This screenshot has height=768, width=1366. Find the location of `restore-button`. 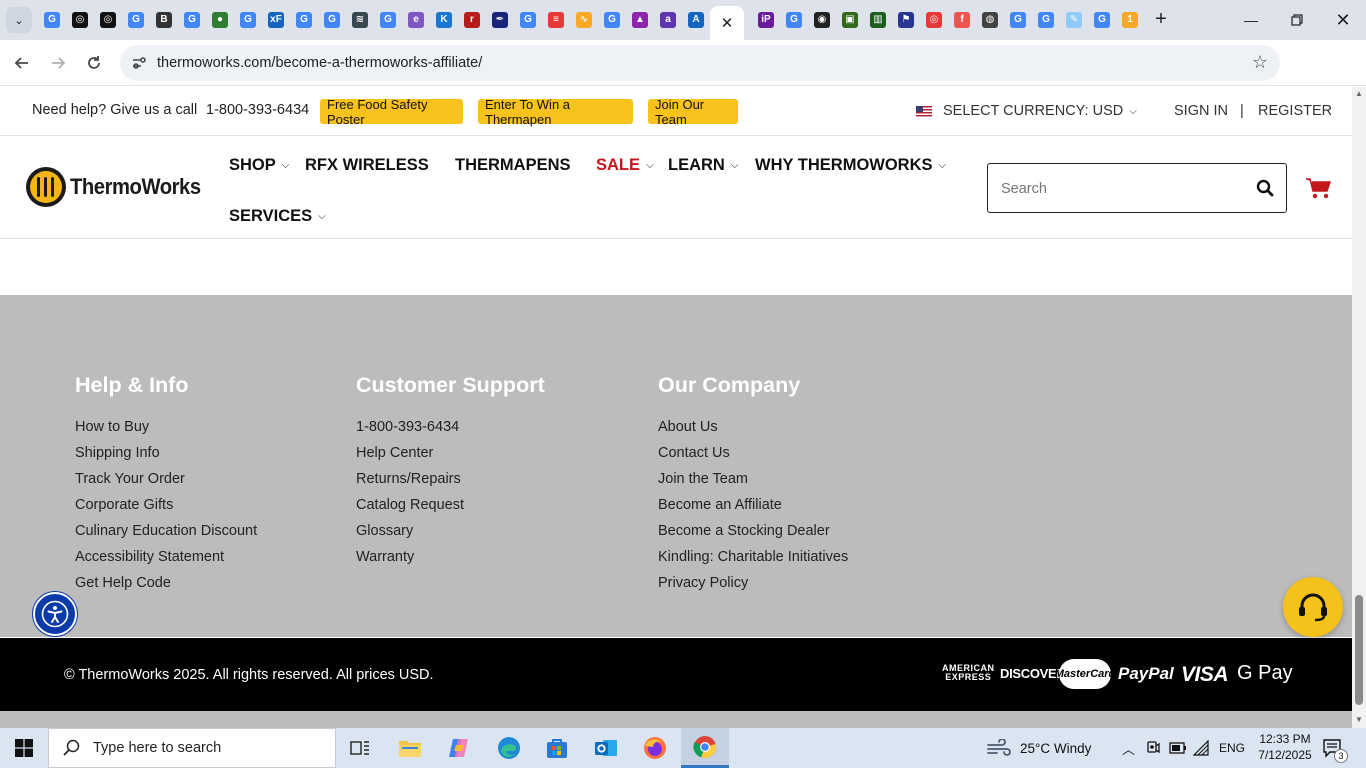

restore-button is located at coordinates (1297, 20).